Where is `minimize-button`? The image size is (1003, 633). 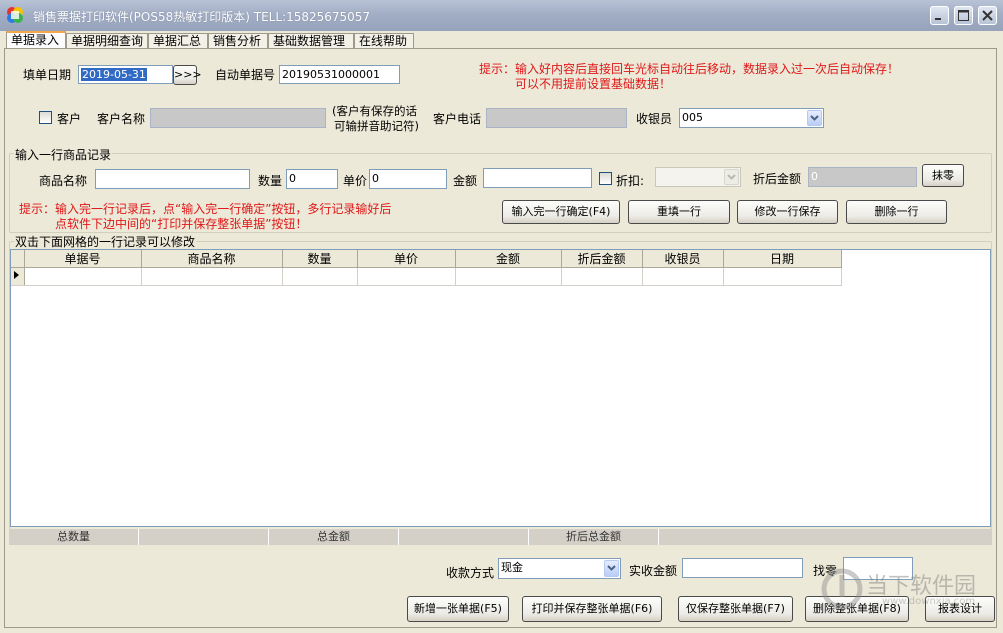
minimize-button is located at coordinates (939, 15).